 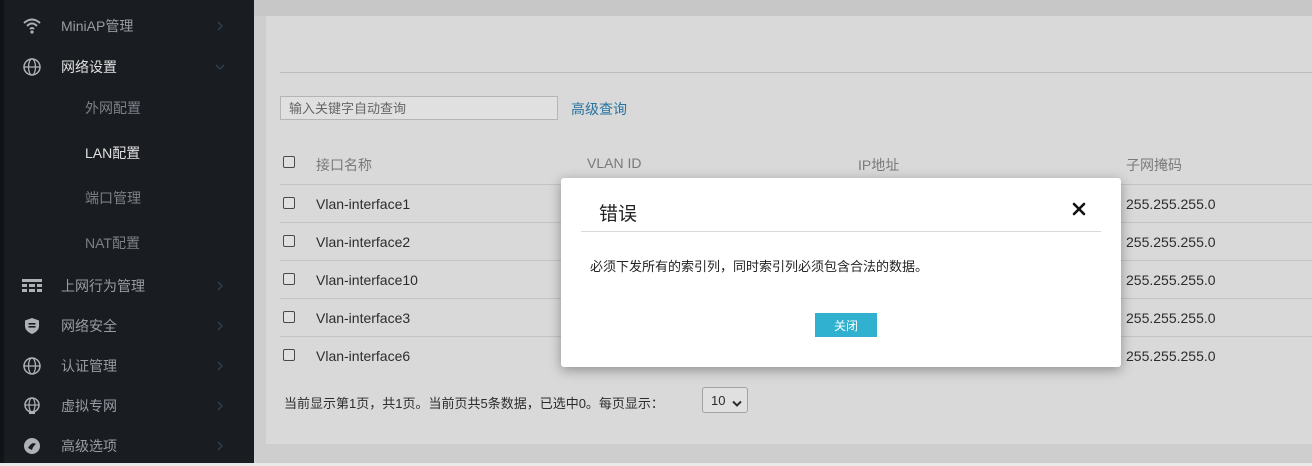 What do you see at coordinates (846, 325) in the screenshot?
I see `close-button: 关闭` at bounding box center [846, 325].